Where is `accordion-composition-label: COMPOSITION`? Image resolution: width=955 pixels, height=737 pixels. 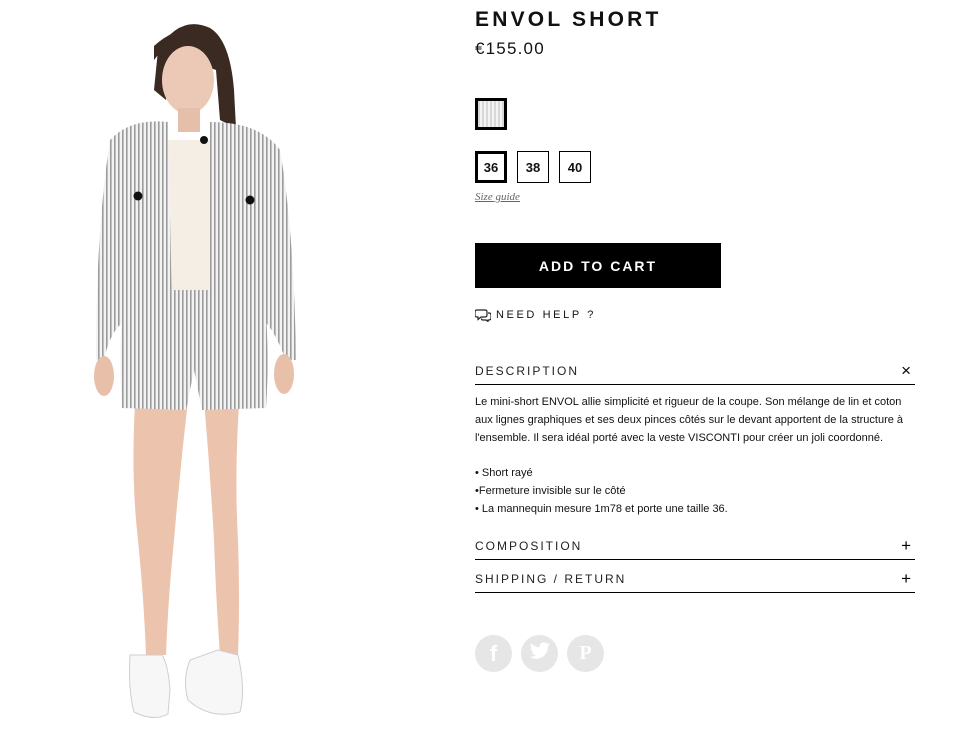 accordion-composition-label: COMPOSITION is located at coordinates (529, 546).